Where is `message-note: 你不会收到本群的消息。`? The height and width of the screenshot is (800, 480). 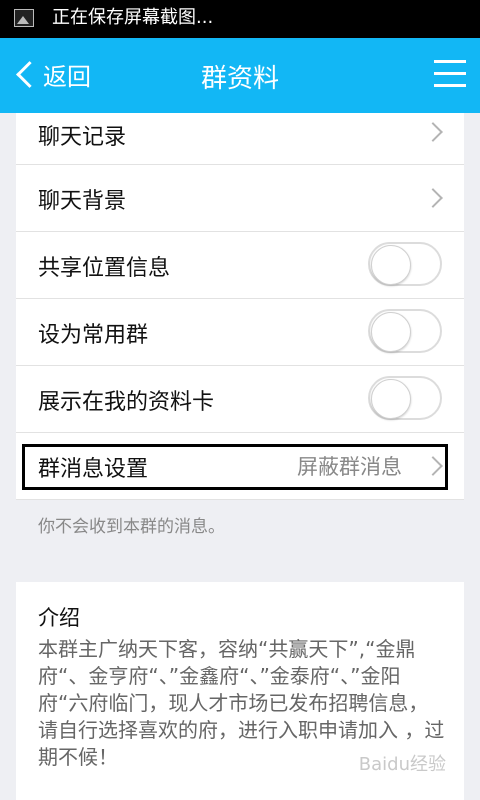
message-note: 你不会收到本群的消息。 is located at coordinates (131, 527).